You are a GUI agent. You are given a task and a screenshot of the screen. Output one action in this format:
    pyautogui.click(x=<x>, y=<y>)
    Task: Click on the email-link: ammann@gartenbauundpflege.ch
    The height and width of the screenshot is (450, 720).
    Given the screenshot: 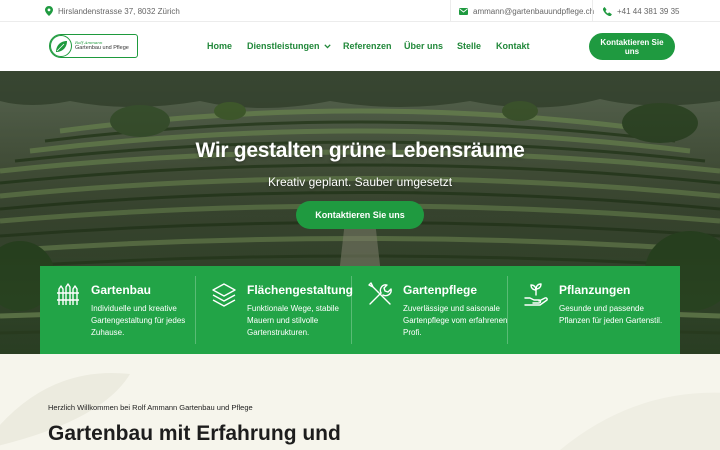 What is the action you would take?
    pyautogui.click(x=522, y=11)
    